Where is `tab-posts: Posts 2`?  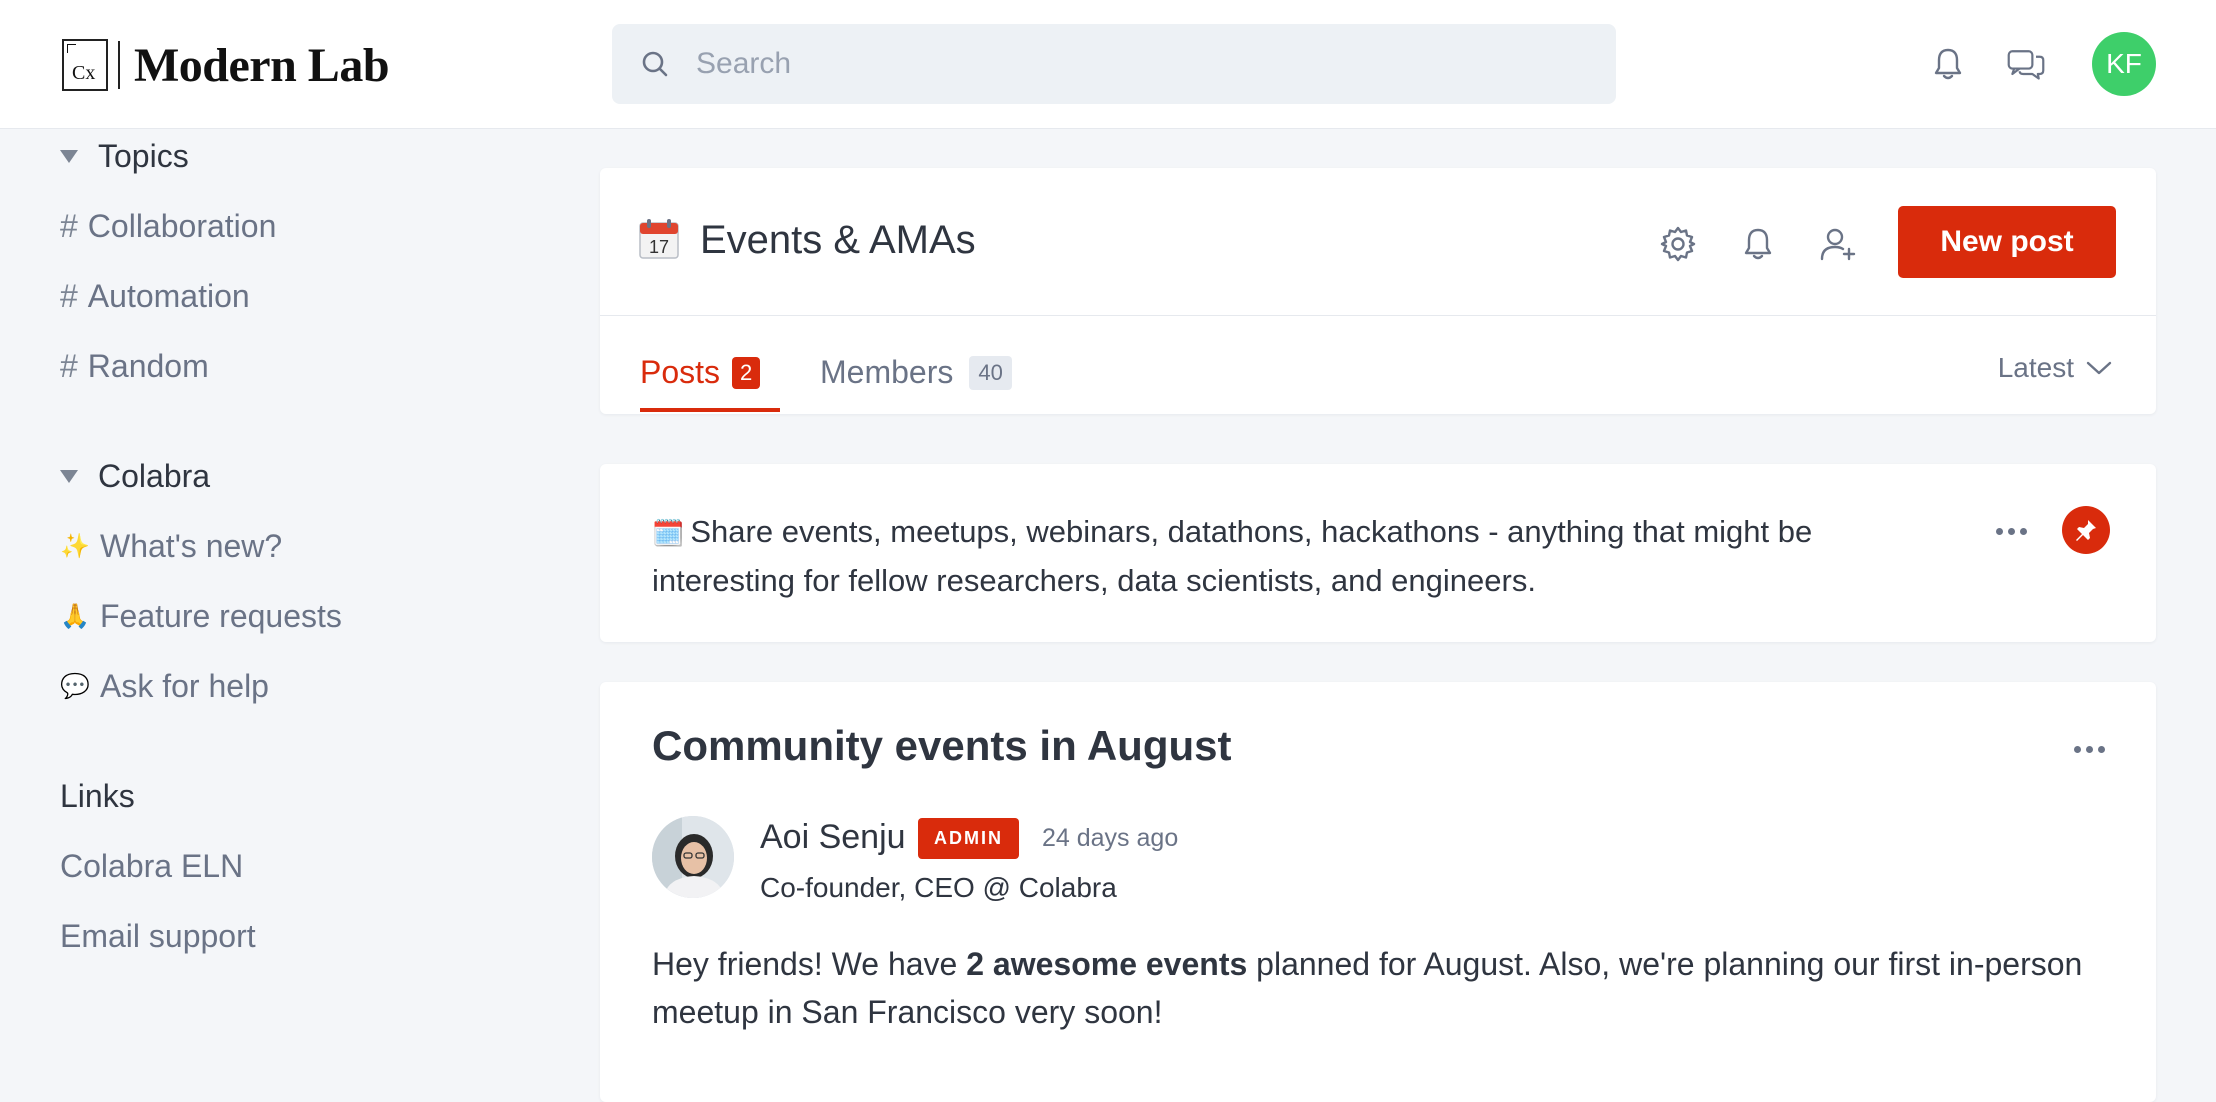
tab-posts: Posts 2 is located at coordinates (700, 372).